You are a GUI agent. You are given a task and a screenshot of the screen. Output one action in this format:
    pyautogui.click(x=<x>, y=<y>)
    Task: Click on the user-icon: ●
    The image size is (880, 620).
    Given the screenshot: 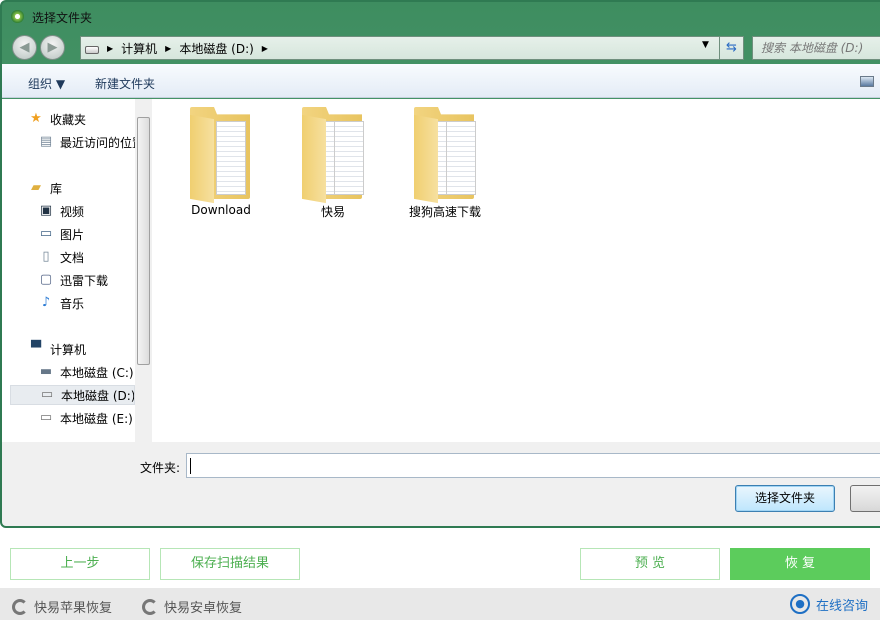 What is the action you would take?
    pyautogui.click(x=800, y=604)
    